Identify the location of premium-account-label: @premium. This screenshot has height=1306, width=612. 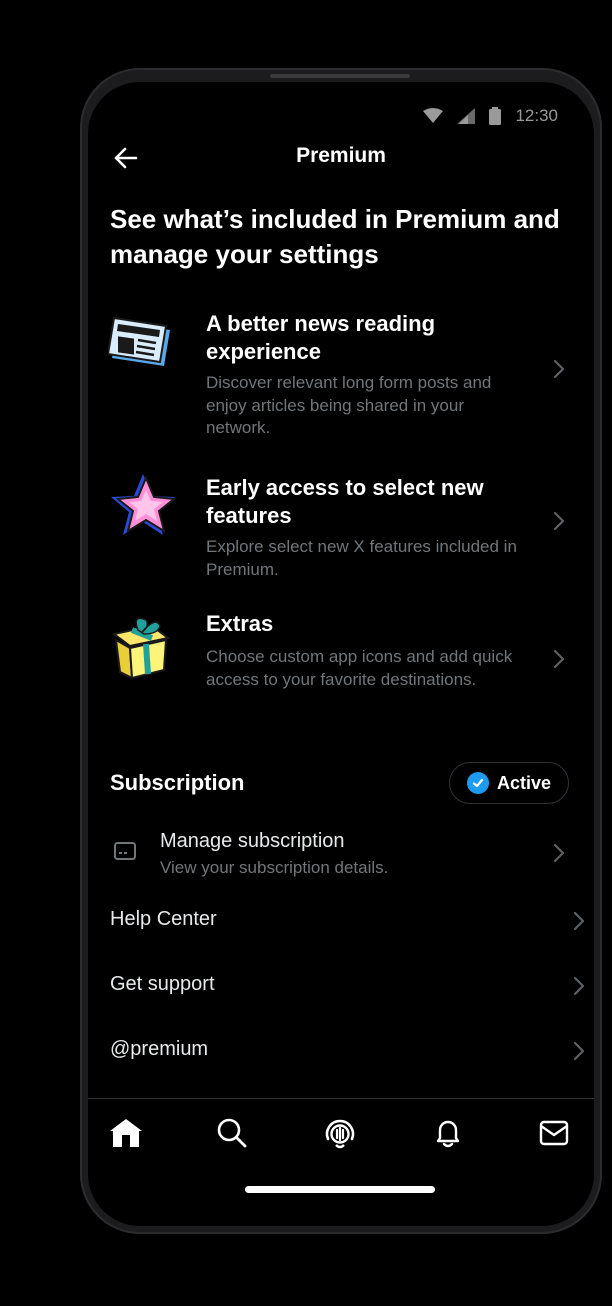
(159, 1049).